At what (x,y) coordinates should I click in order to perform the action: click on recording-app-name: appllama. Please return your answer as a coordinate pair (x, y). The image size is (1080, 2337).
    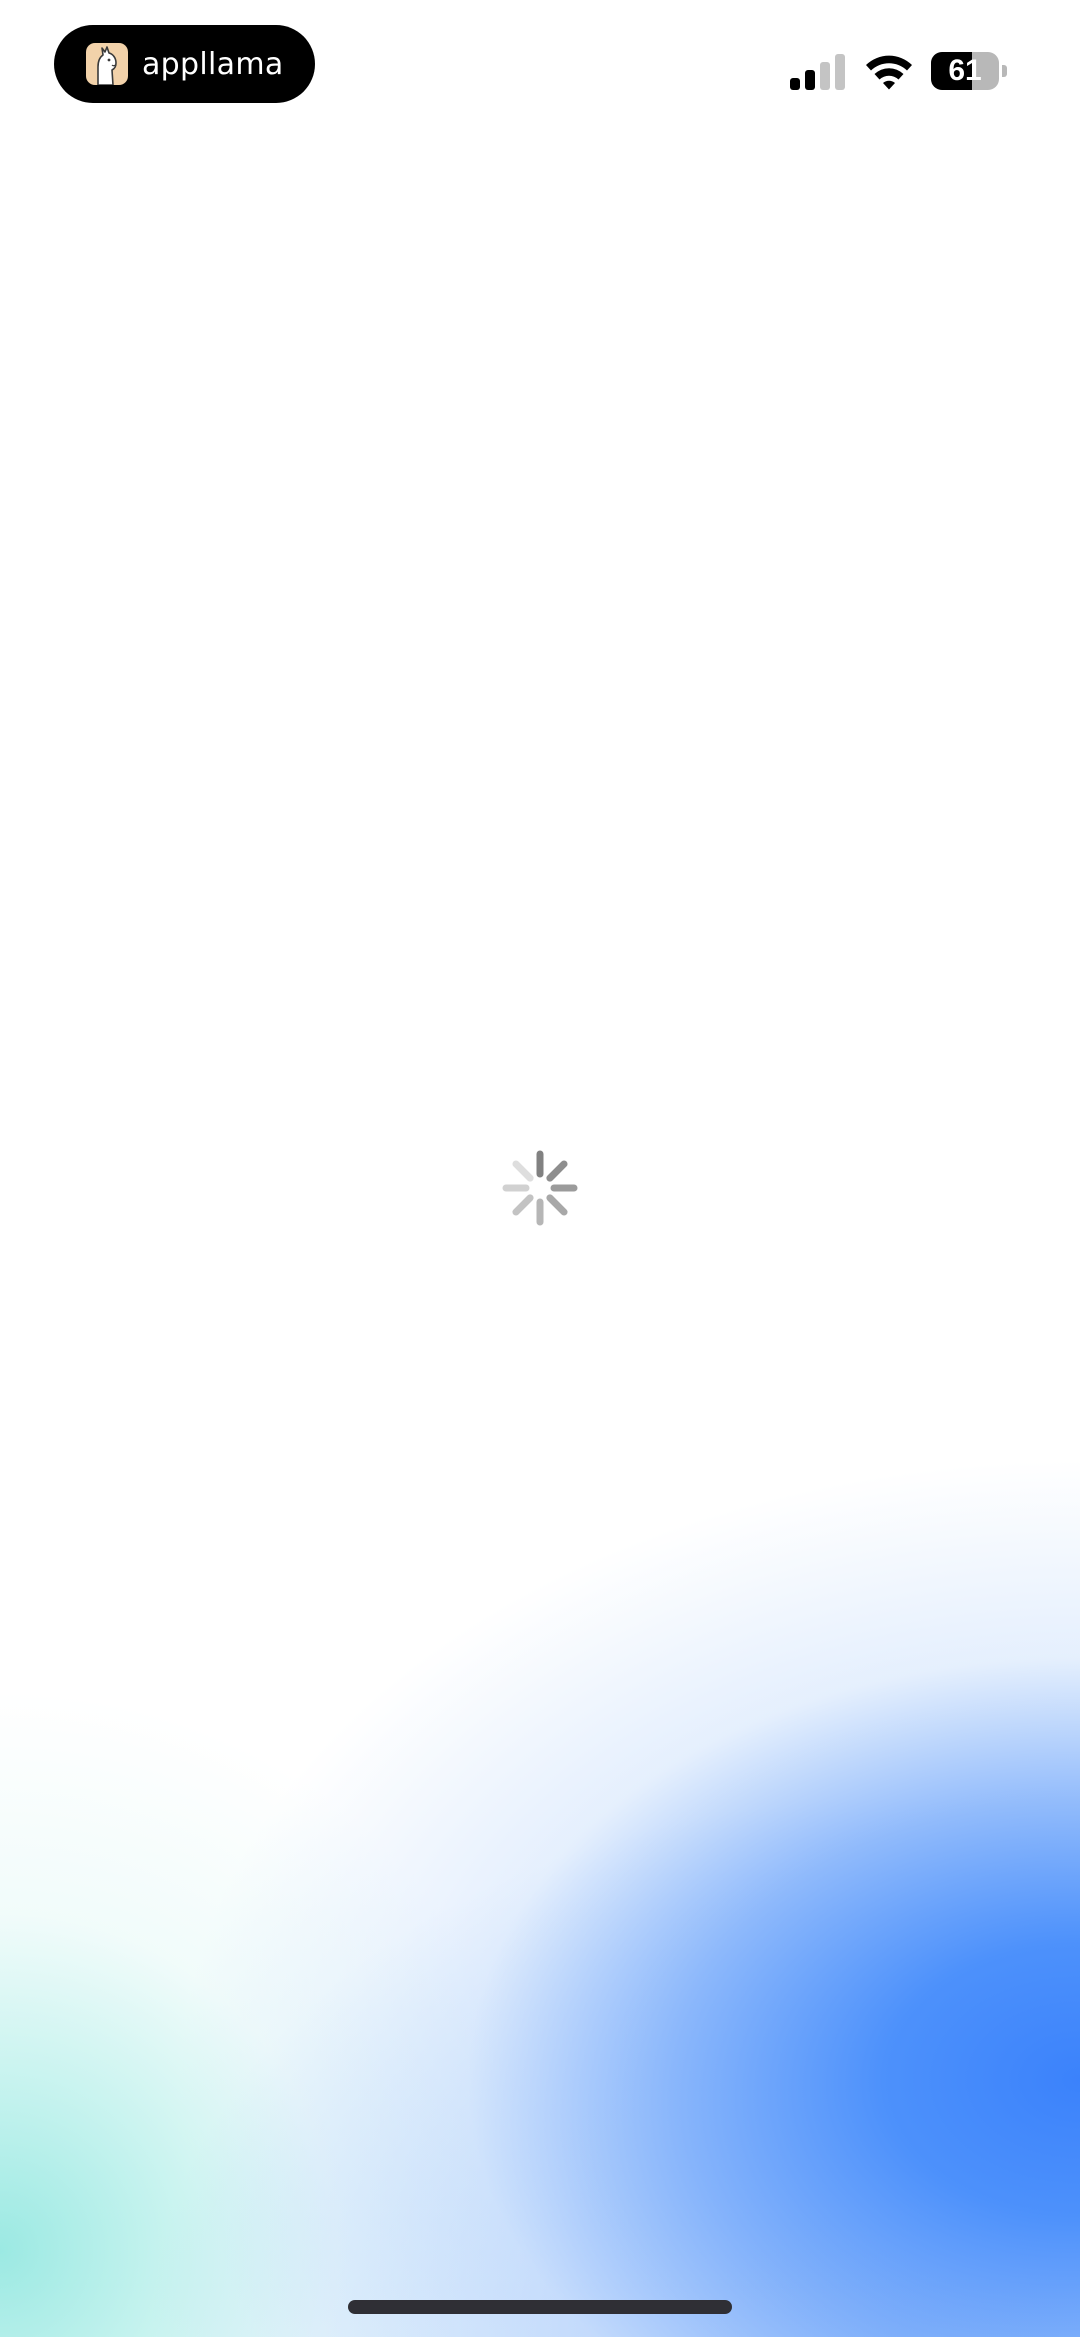
    Looking at the image, I should click on (213, 64).